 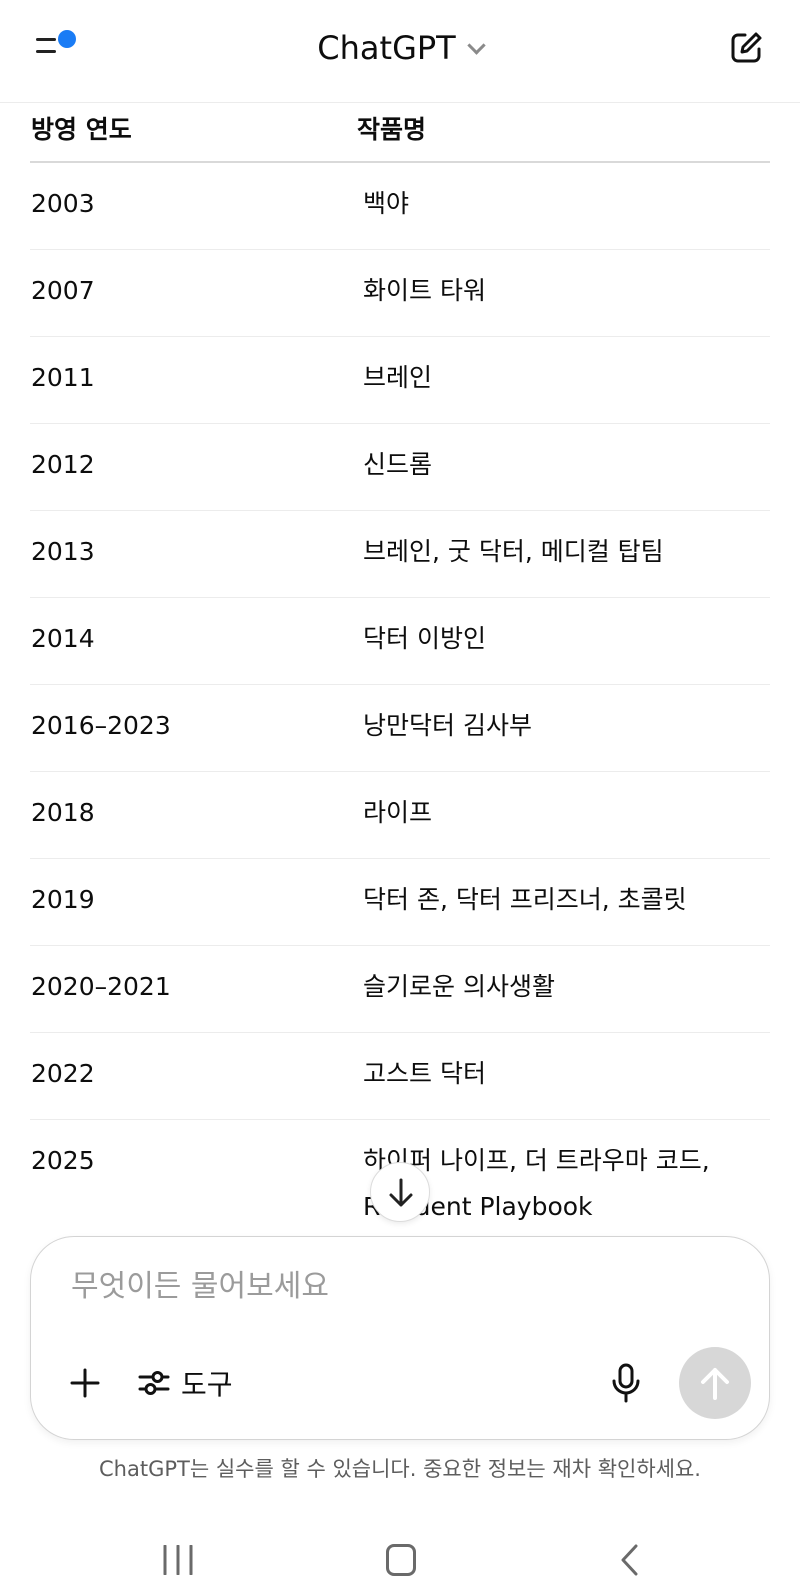 What do you see at coordinates (63, 203) in the screenshot?
I see `year-cell: 2003` at bounding box center [63, 203].